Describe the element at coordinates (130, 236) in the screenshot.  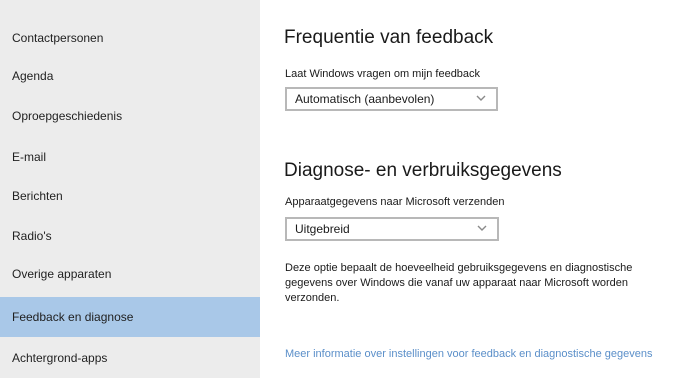
I see `sidebar-item-radios: Radio's` at that location.